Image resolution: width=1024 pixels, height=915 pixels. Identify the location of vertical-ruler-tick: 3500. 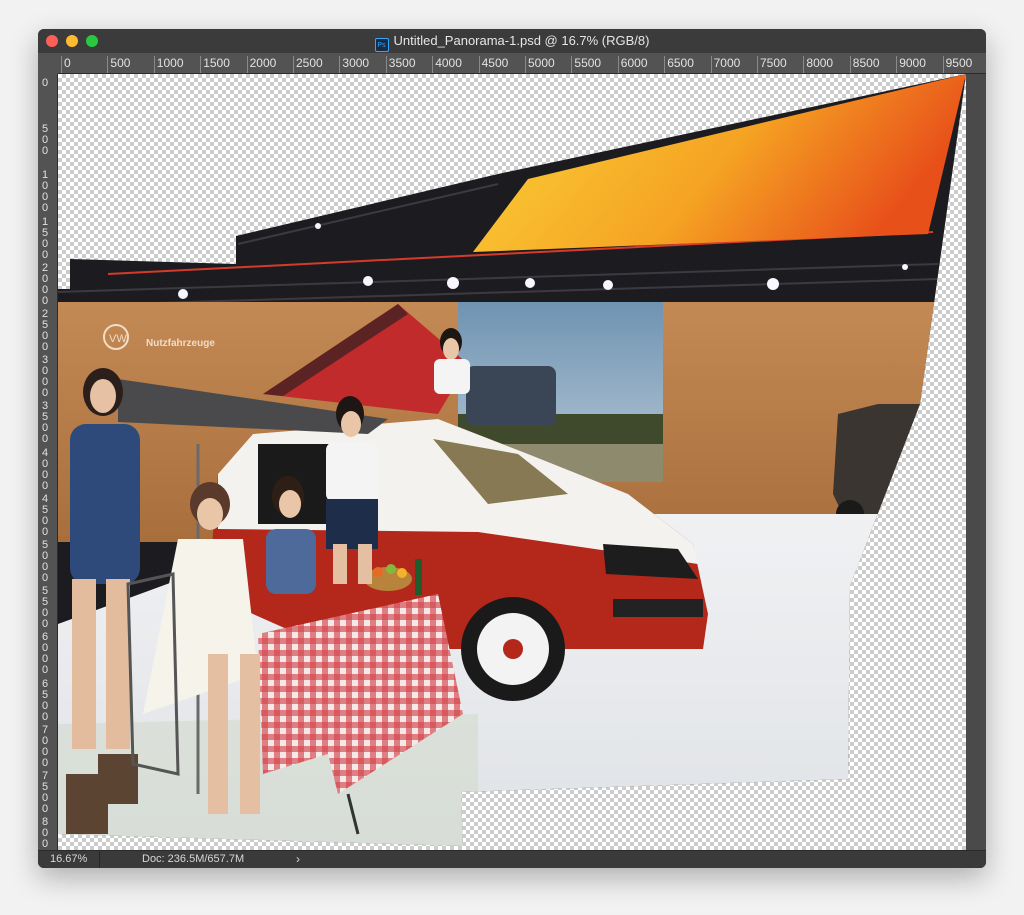
(45, 423).